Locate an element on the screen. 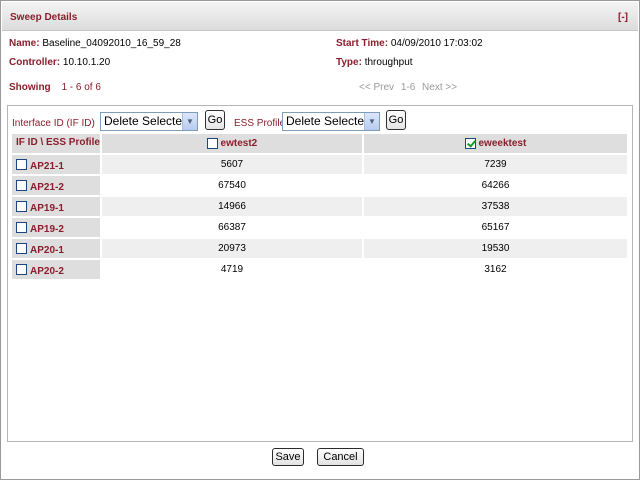 This screenshot has width=640, height=480. table-row: AP19-2 66387 65167 is located at coordinates (319, 227).